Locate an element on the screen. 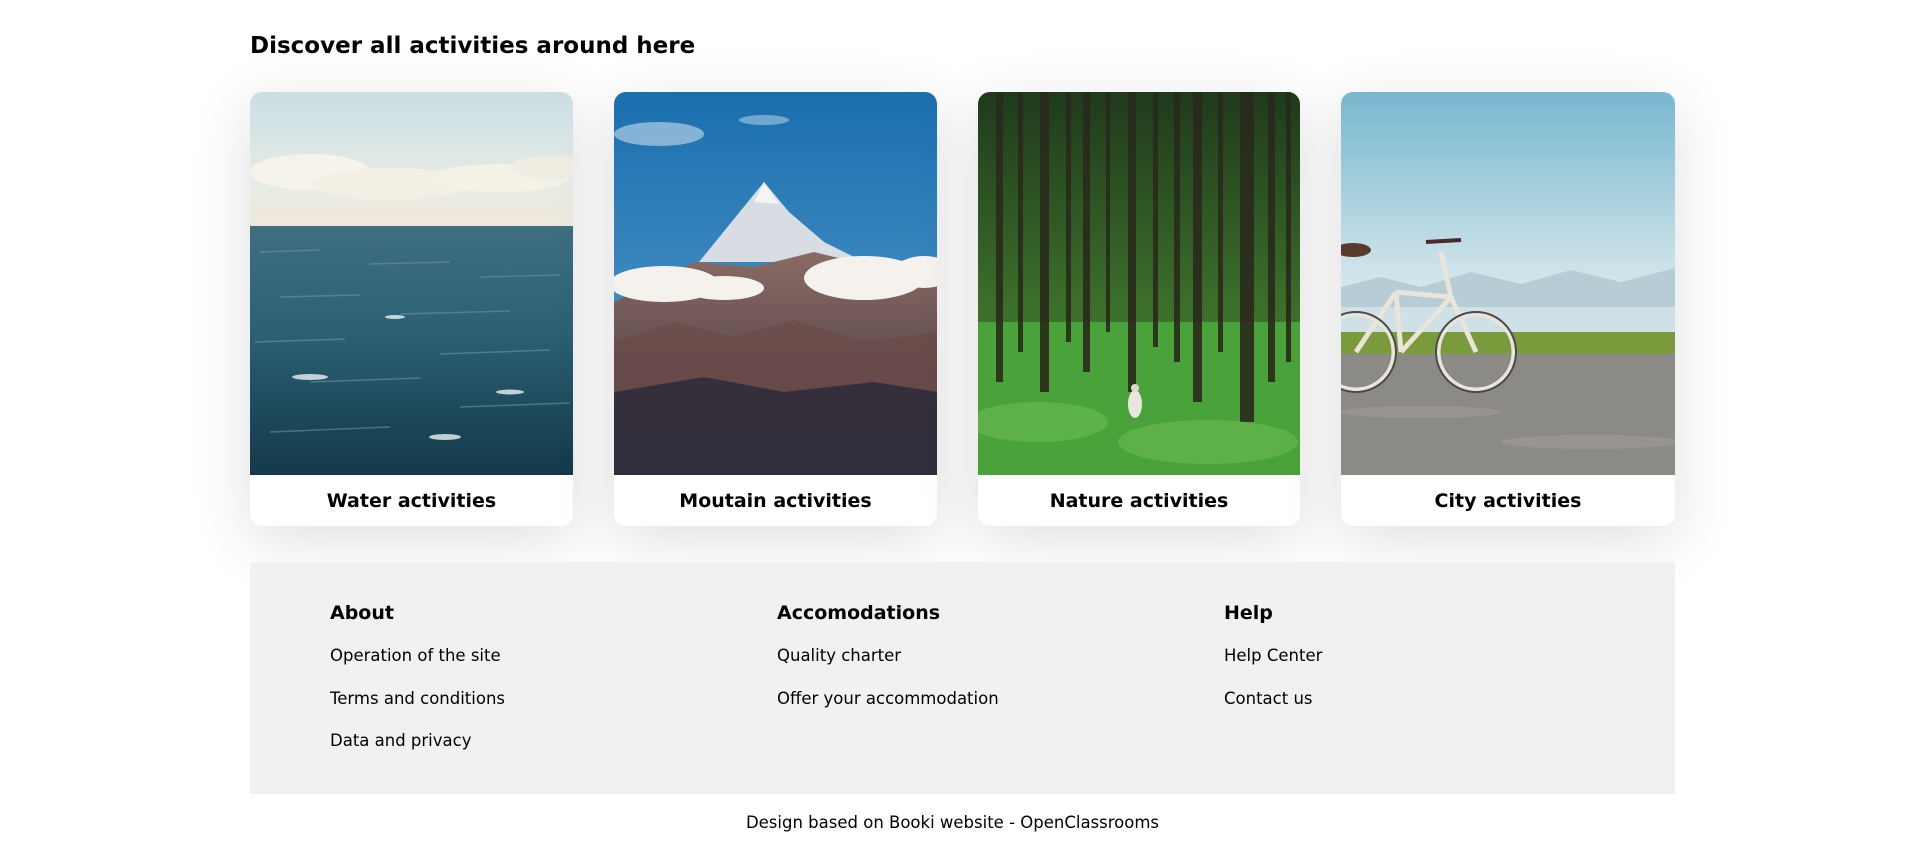 The image size is (1905, 851). card-mountain-activities: Moutain activities is located at coordinates (775, 309).